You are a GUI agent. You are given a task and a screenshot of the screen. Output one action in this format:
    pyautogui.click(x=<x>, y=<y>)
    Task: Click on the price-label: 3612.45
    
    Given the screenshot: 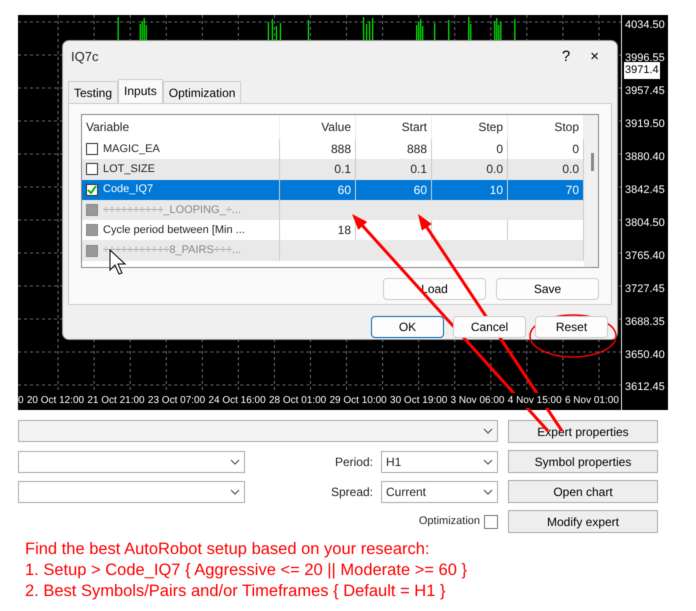 What is the action you would take?
    pyautogui.click(x=645, y=388)
    